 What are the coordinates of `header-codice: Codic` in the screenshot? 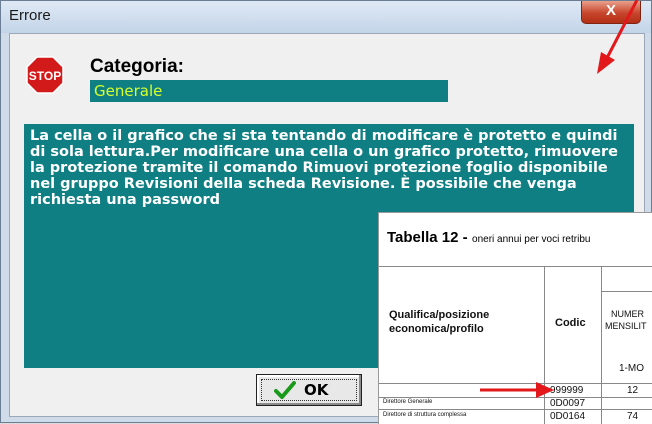 It's located at (570, 323).